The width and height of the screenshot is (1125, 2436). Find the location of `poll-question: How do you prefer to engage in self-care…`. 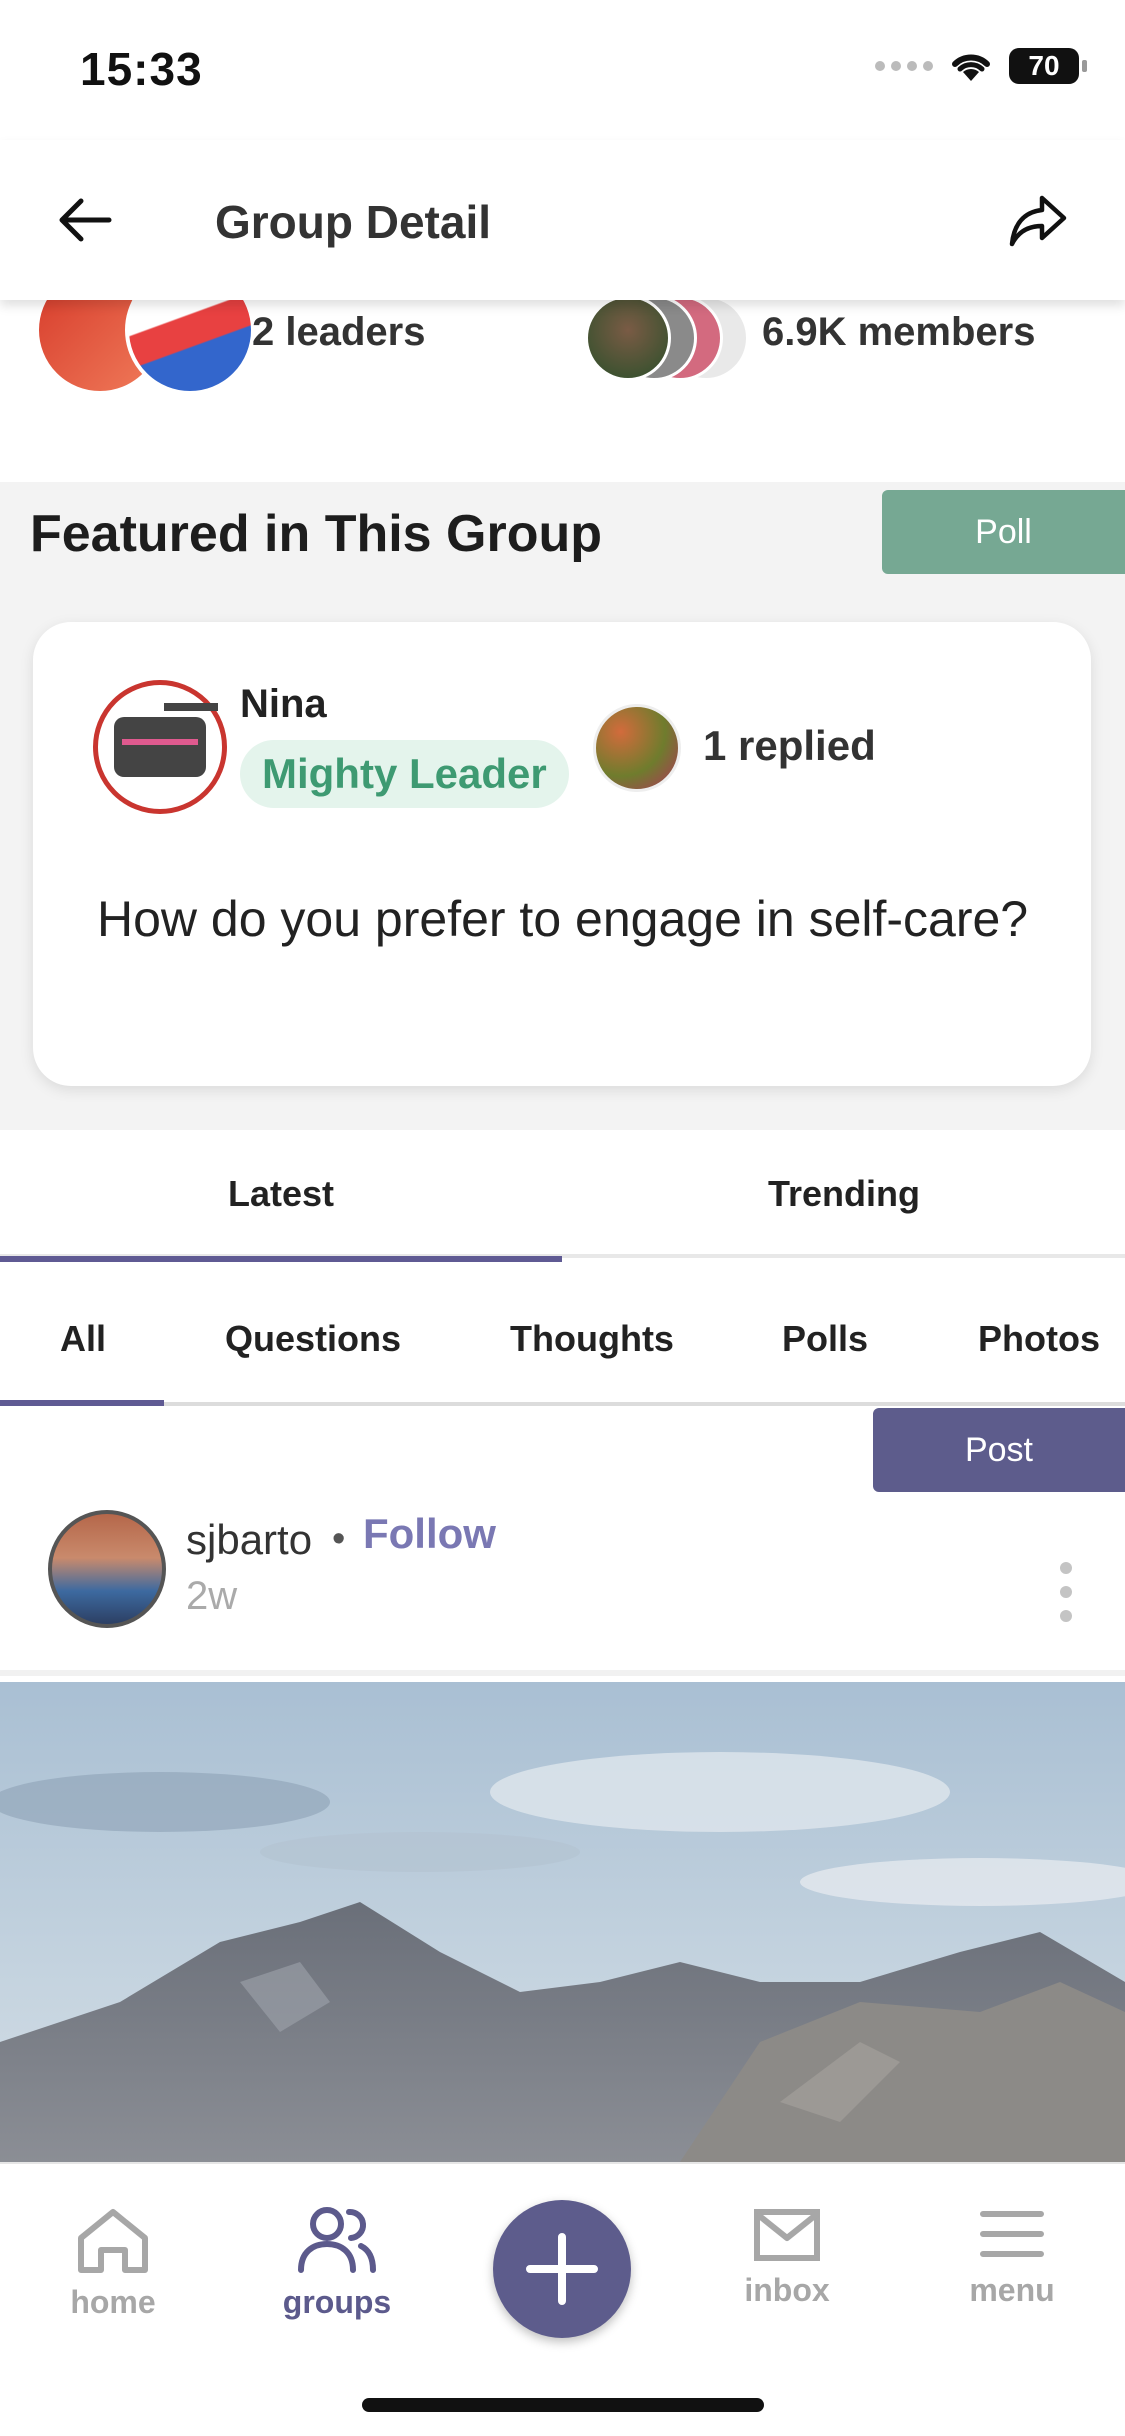

poll-question: How do you prefer to engage in self-care… is located at coordinates (563, 919).